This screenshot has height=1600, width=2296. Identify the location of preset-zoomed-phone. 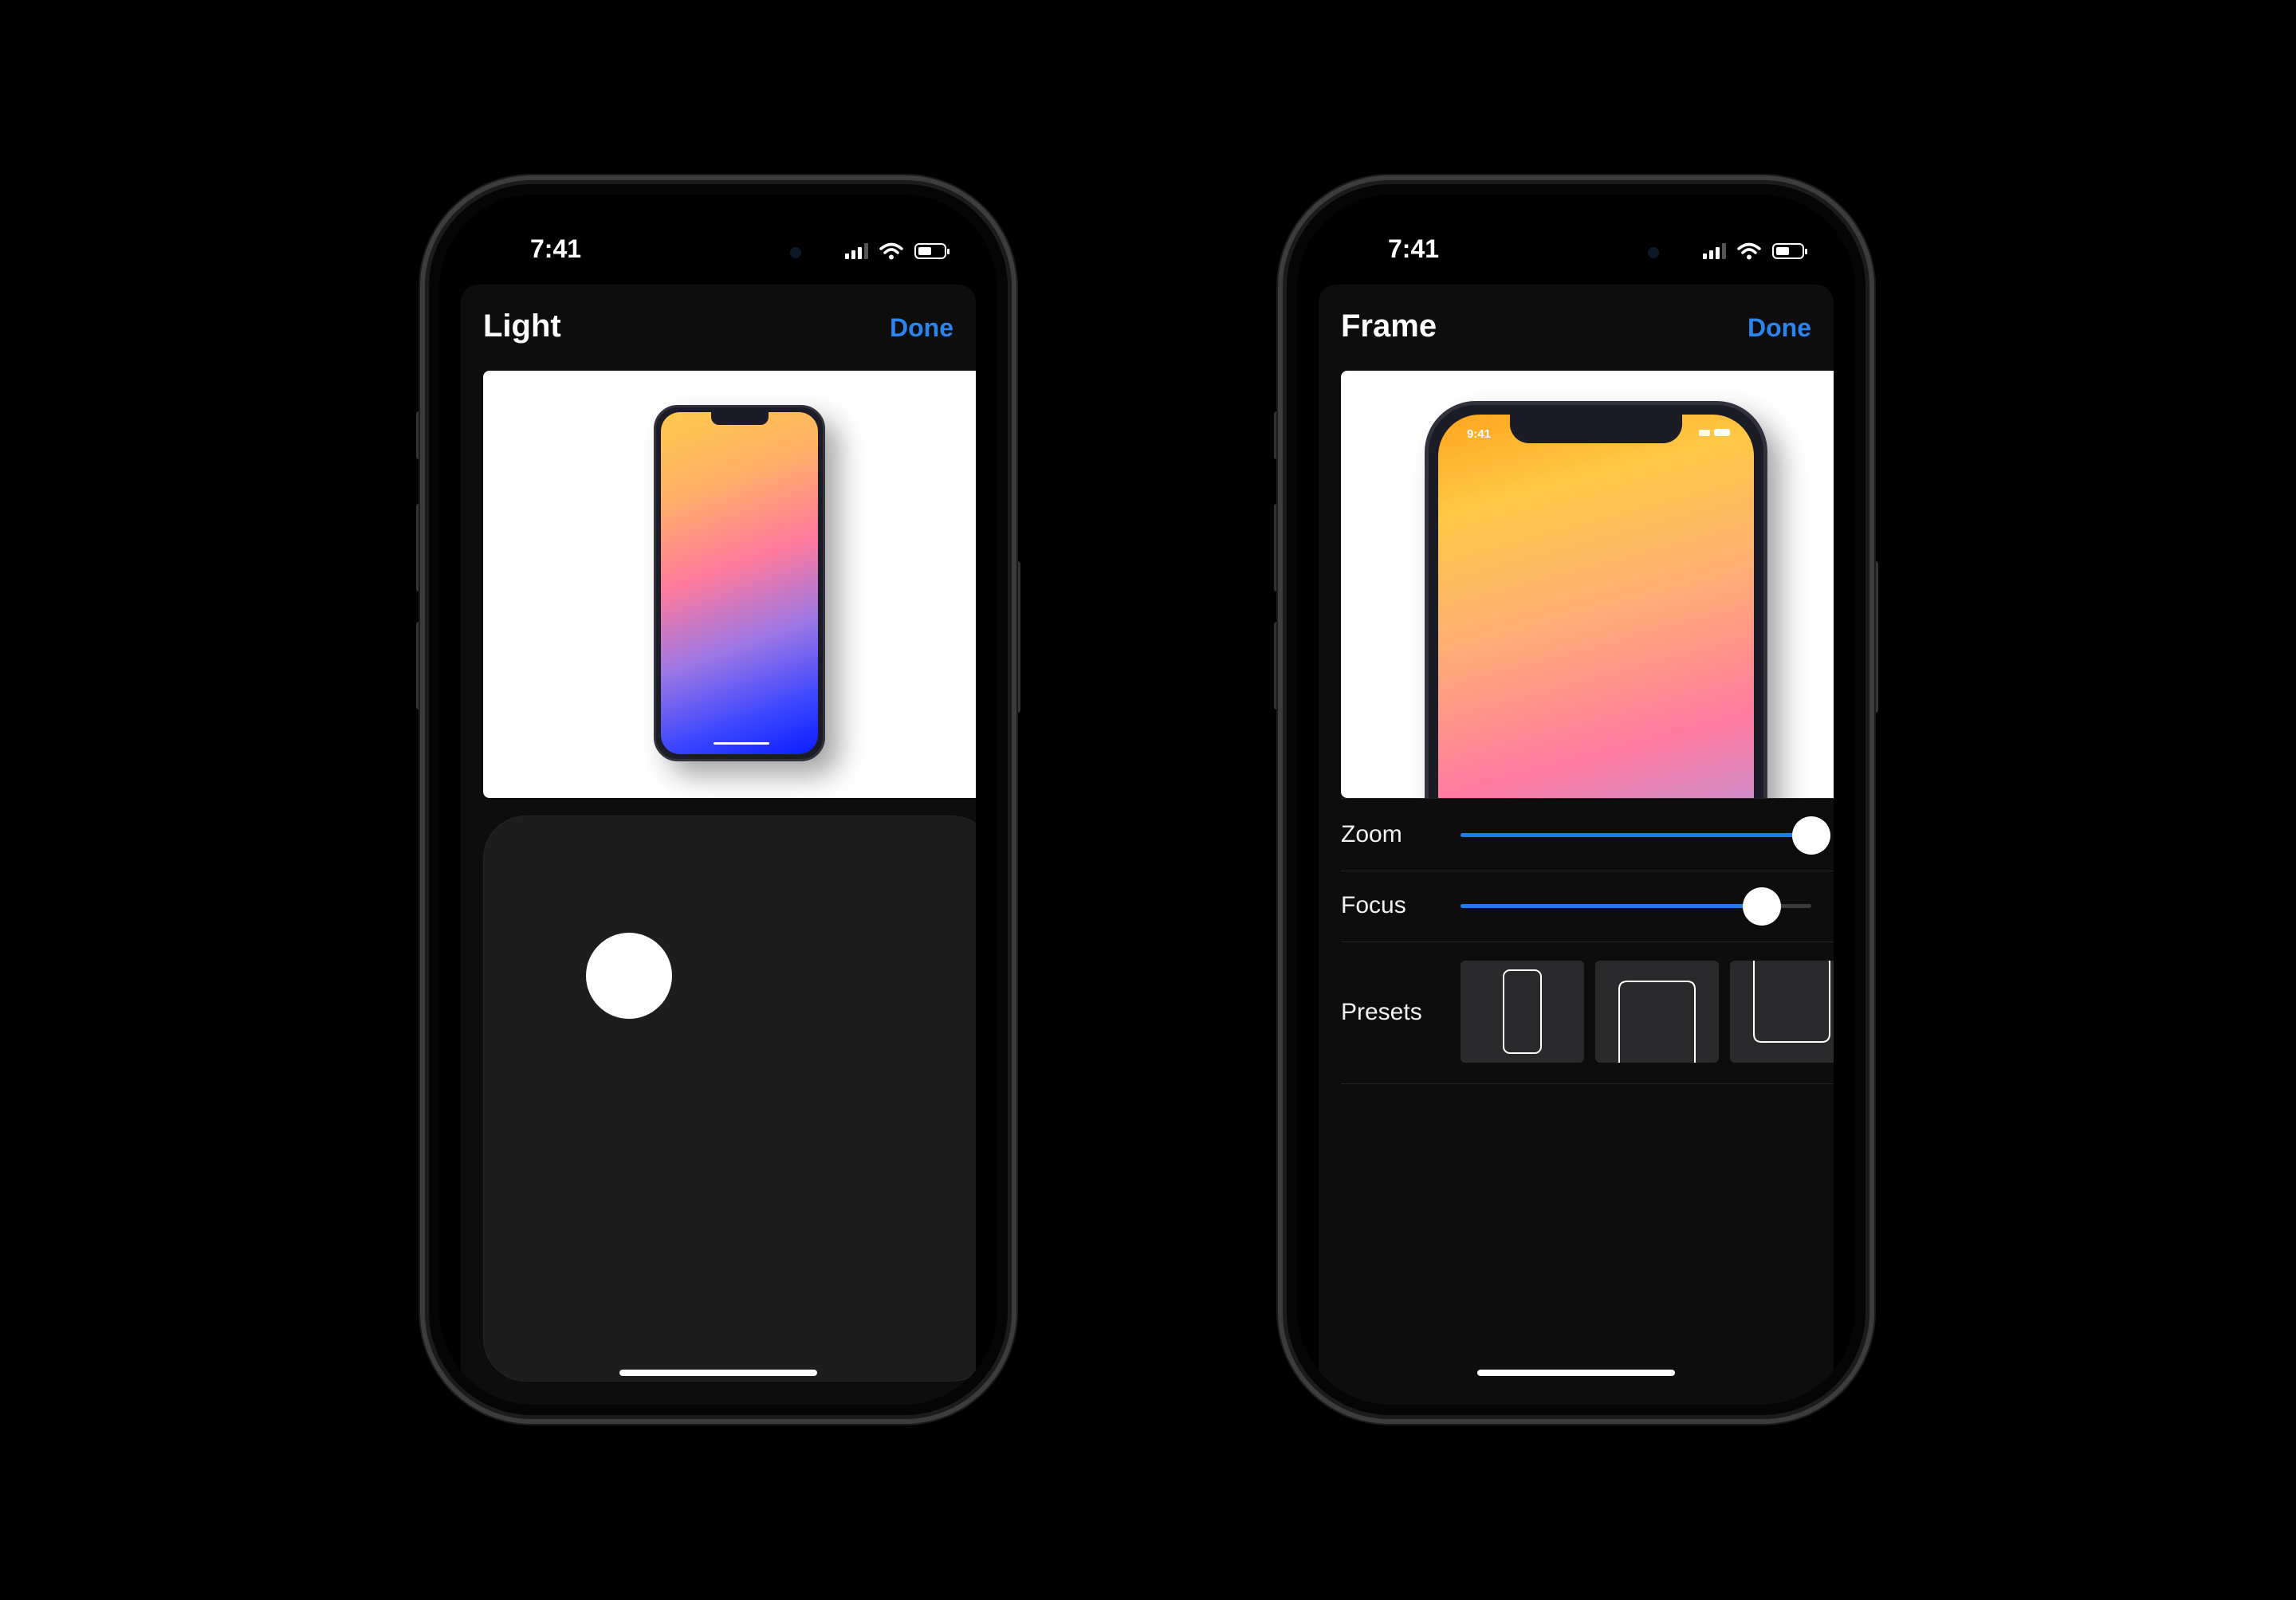
(1657, 1012).